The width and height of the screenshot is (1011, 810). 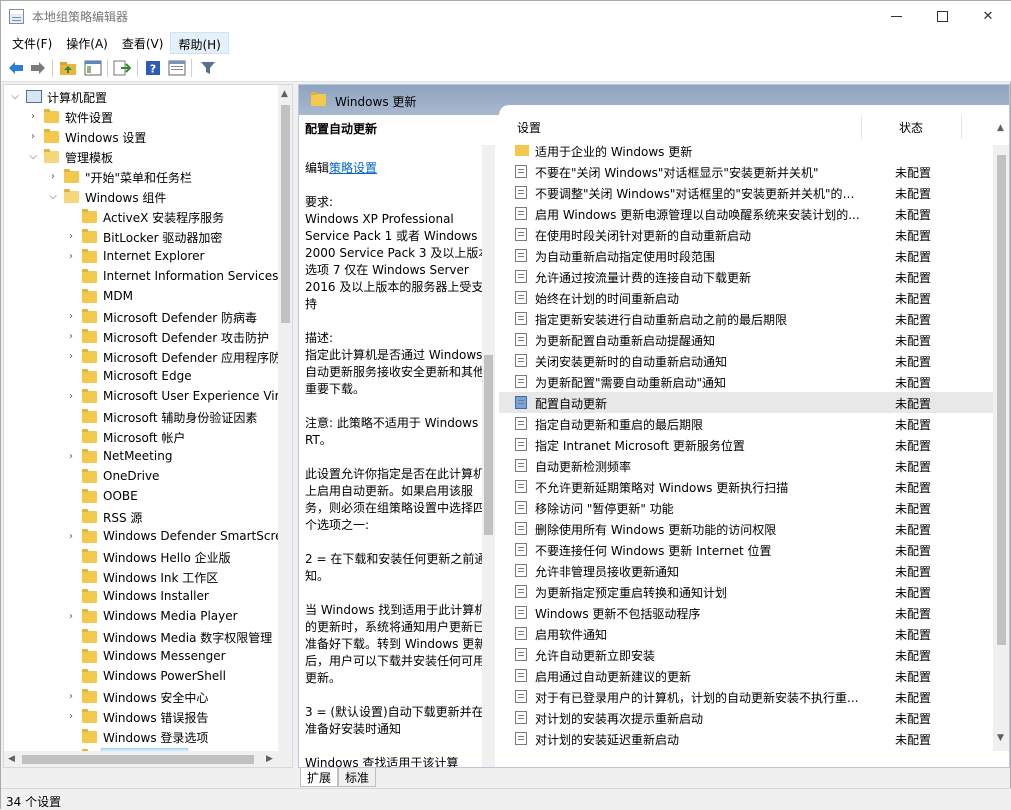 I want to click on policy-row: 为更新指定预定重启转换和通知计划 未配置, so click(x=746, y=591).